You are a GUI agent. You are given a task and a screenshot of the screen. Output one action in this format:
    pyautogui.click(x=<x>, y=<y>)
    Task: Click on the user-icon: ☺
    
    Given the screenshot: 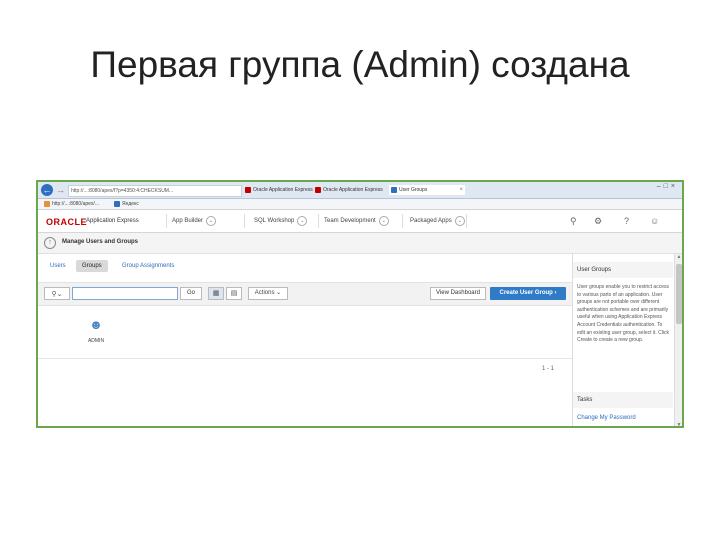 What is the action you would take?
    pyautogui.click(x=654, y=221)
    